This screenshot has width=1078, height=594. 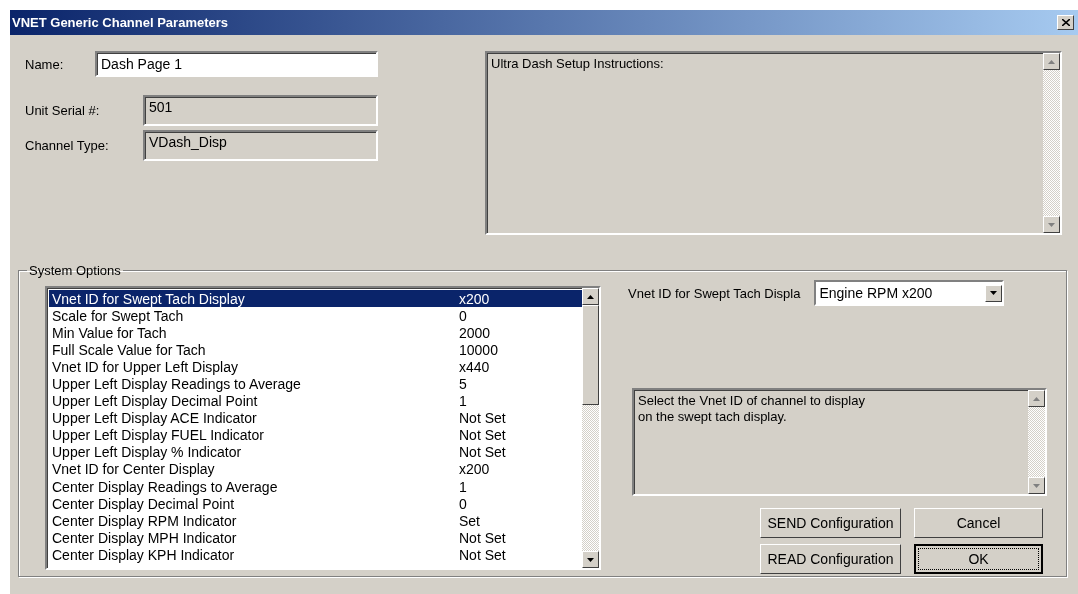 What do you see at coordinates (109, 332) in the screenshot?
I see `option-name: Min Value for Tach` at bounding box center [109, 332].